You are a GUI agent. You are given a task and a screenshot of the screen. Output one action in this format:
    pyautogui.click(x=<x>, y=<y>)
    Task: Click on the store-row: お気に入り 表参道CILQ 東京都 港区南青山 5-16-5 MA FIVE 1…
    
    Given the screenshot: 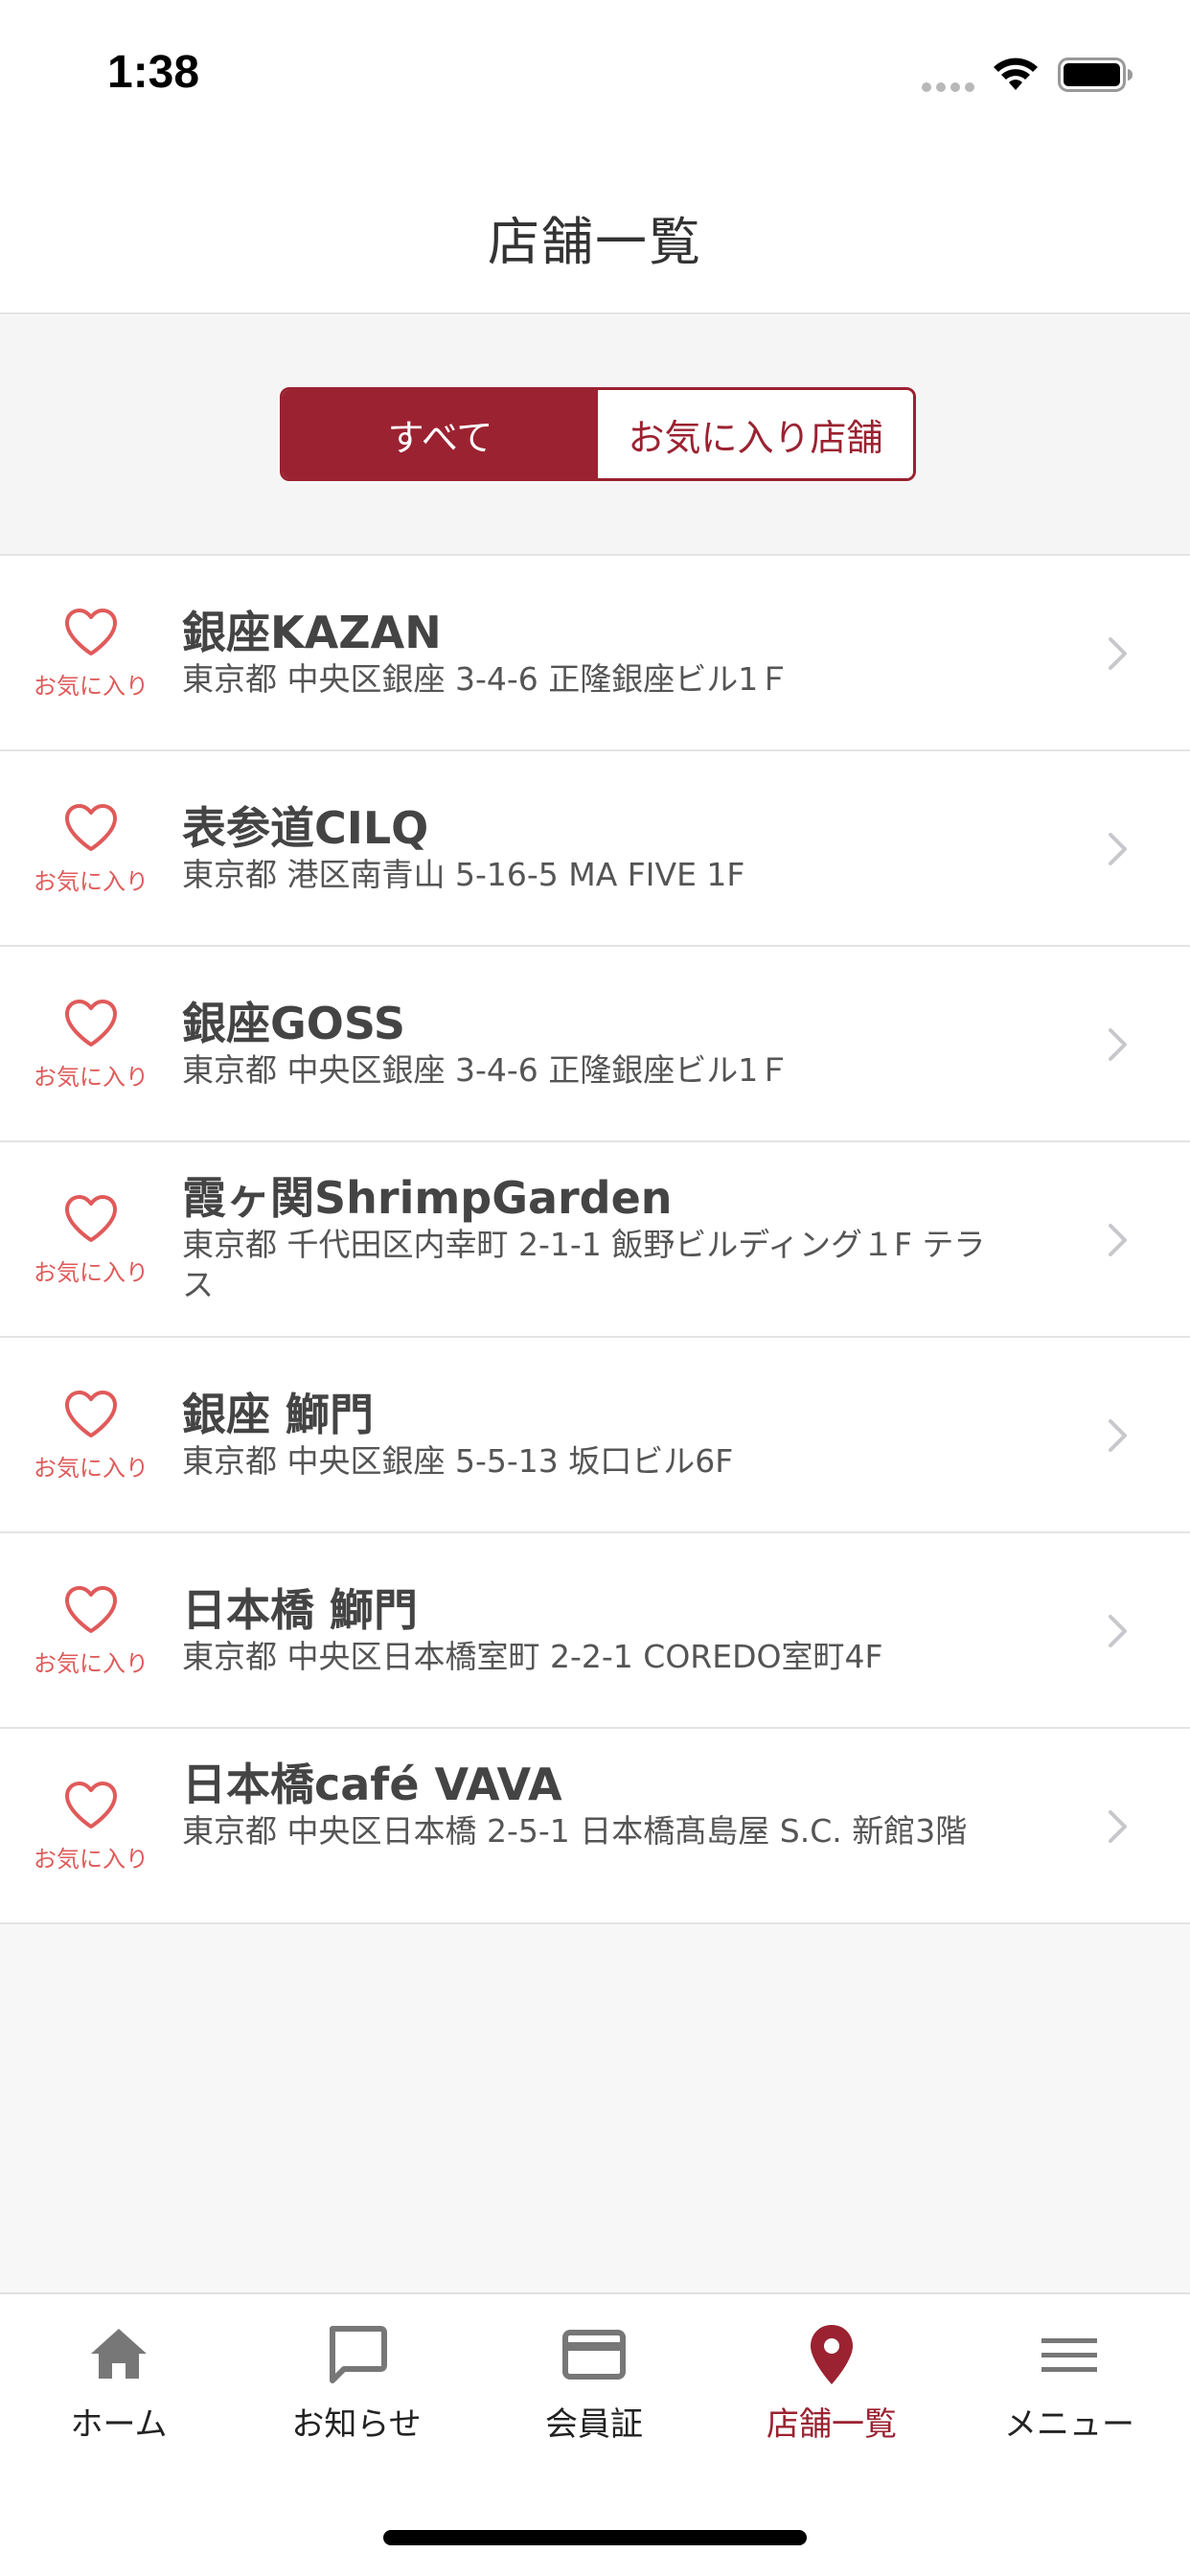 What is the action you would take?
    pyautogui.click(x=595, y=849)
    